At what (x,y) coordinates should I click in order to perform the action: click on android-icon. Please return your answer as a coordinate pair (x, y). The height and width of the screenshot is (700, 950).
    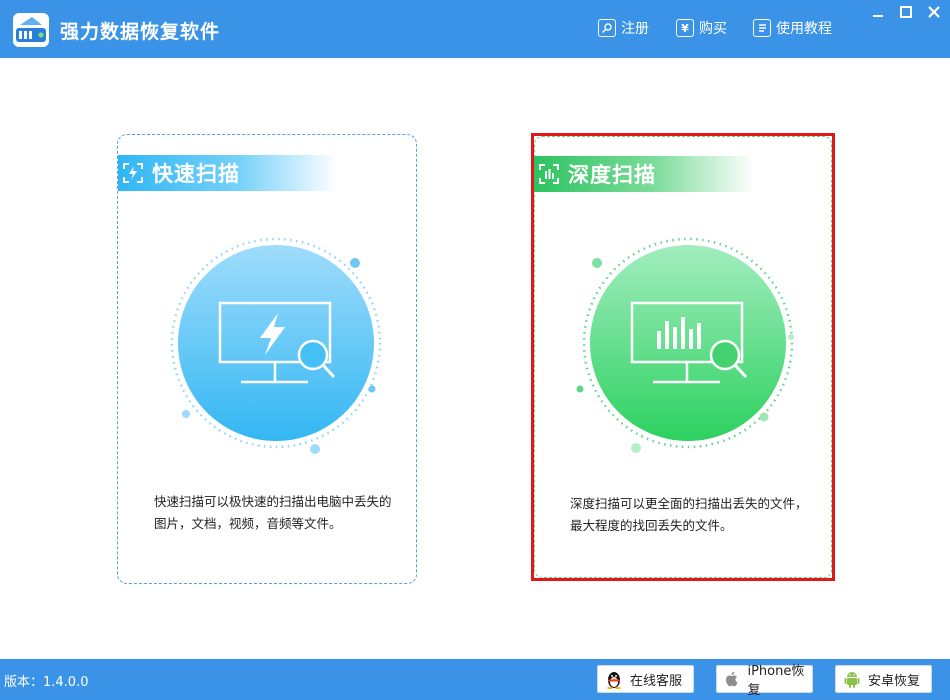
    Looking at the image, I should click on (852, 680).